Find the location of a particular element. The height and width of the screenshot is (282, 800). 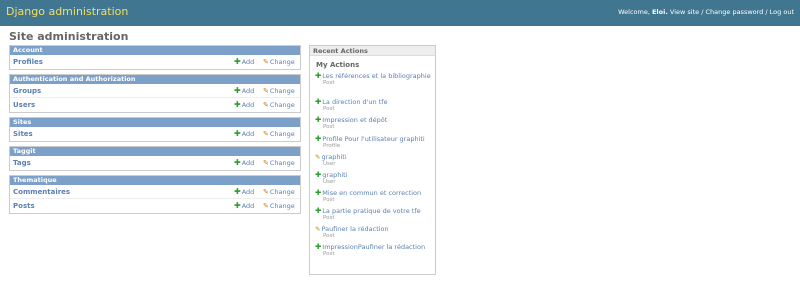

page-title: Site administration is located at coordinates (69, 36).